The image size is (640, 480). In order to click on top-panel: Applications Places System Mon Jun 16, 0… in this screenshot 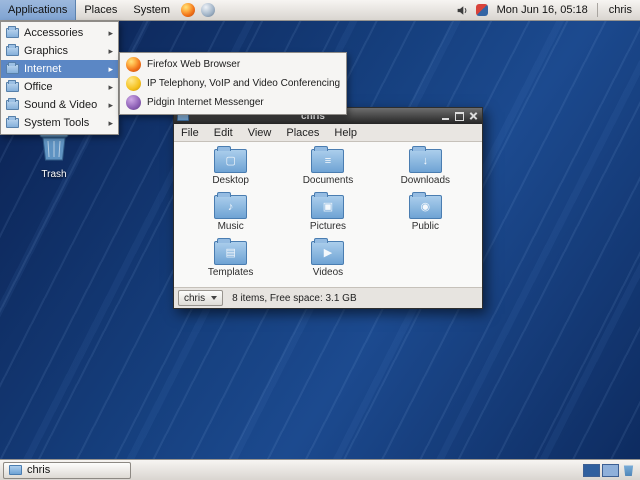, I will do `click(320, 10)`.